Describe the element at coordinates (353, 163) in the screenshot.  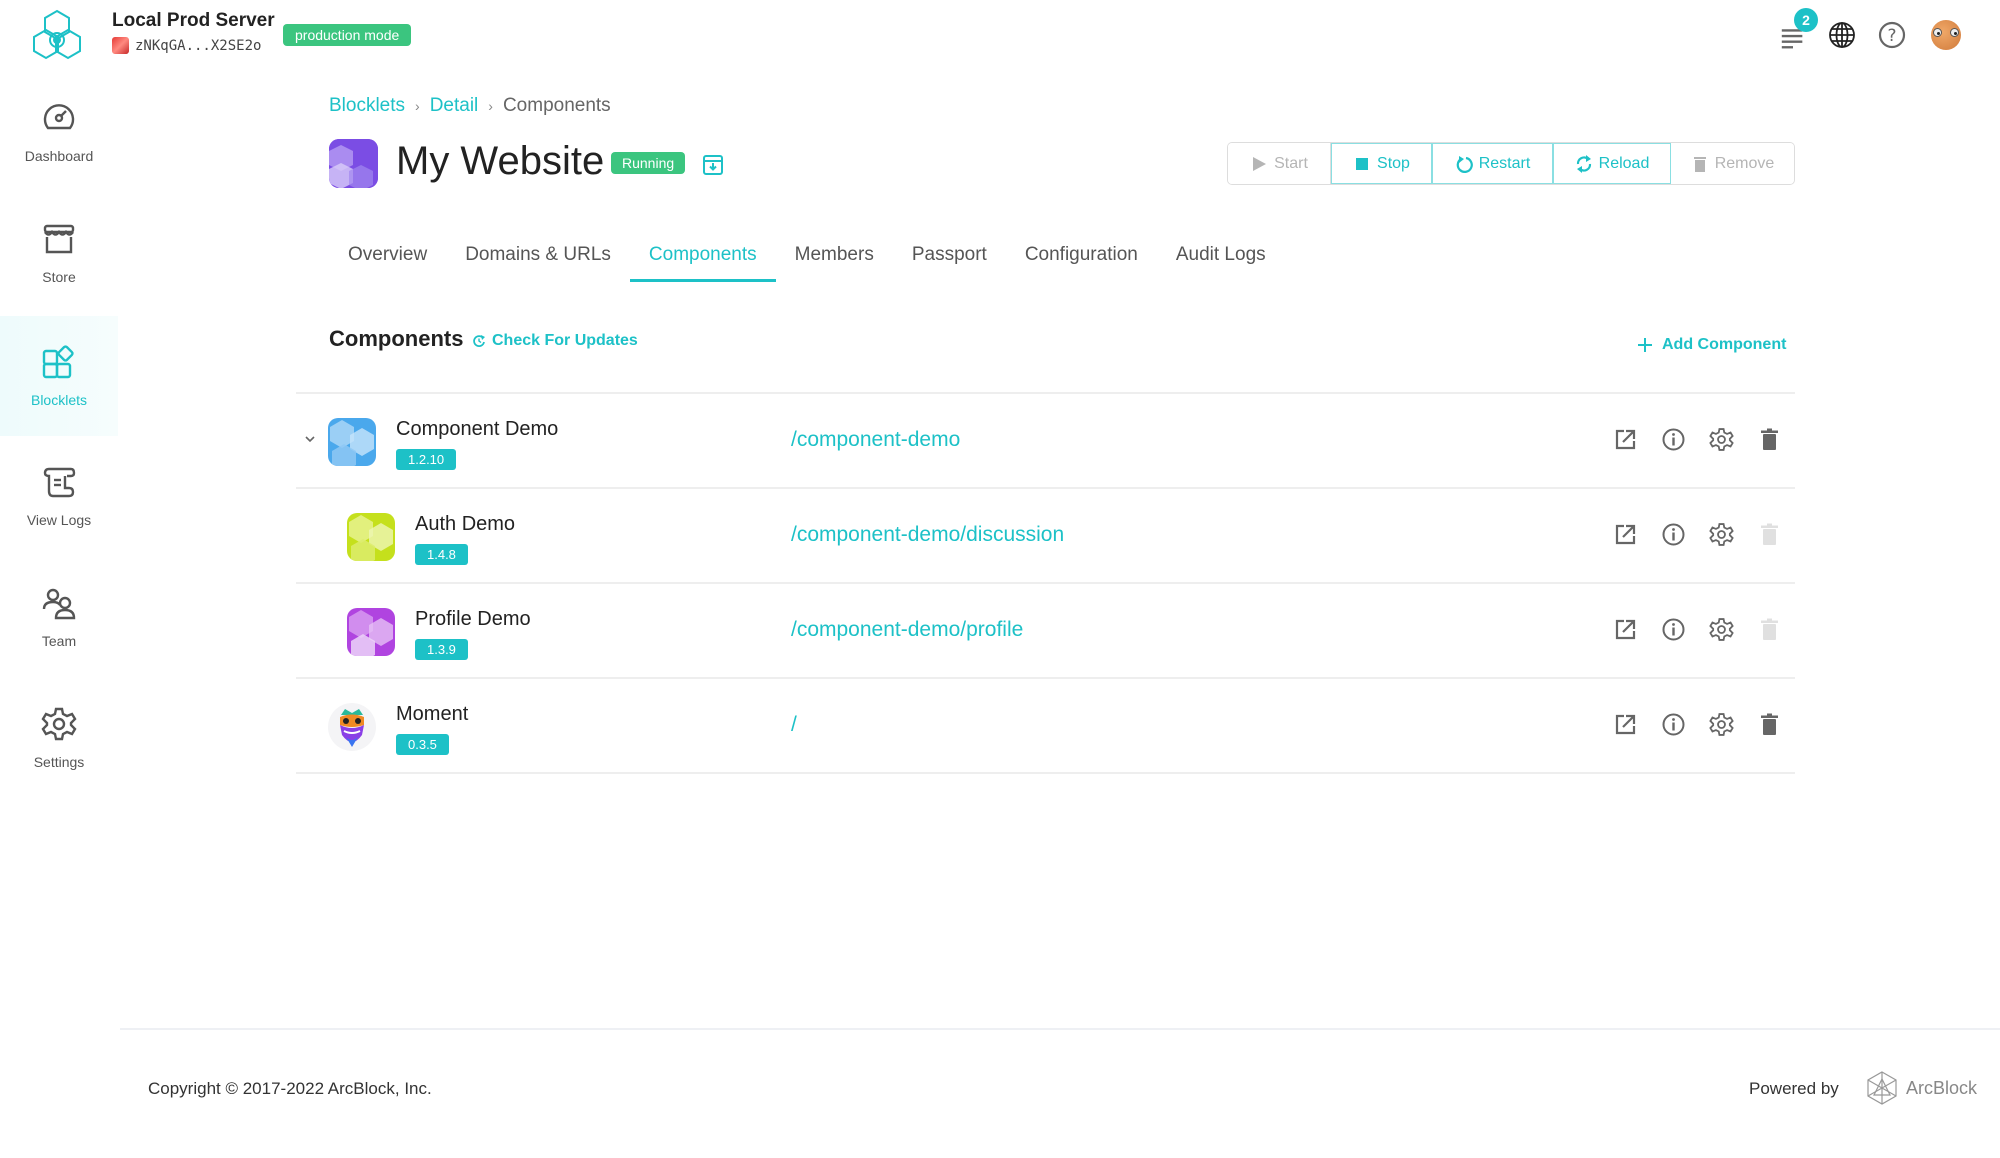
I see `blocklet-logo` at that location.